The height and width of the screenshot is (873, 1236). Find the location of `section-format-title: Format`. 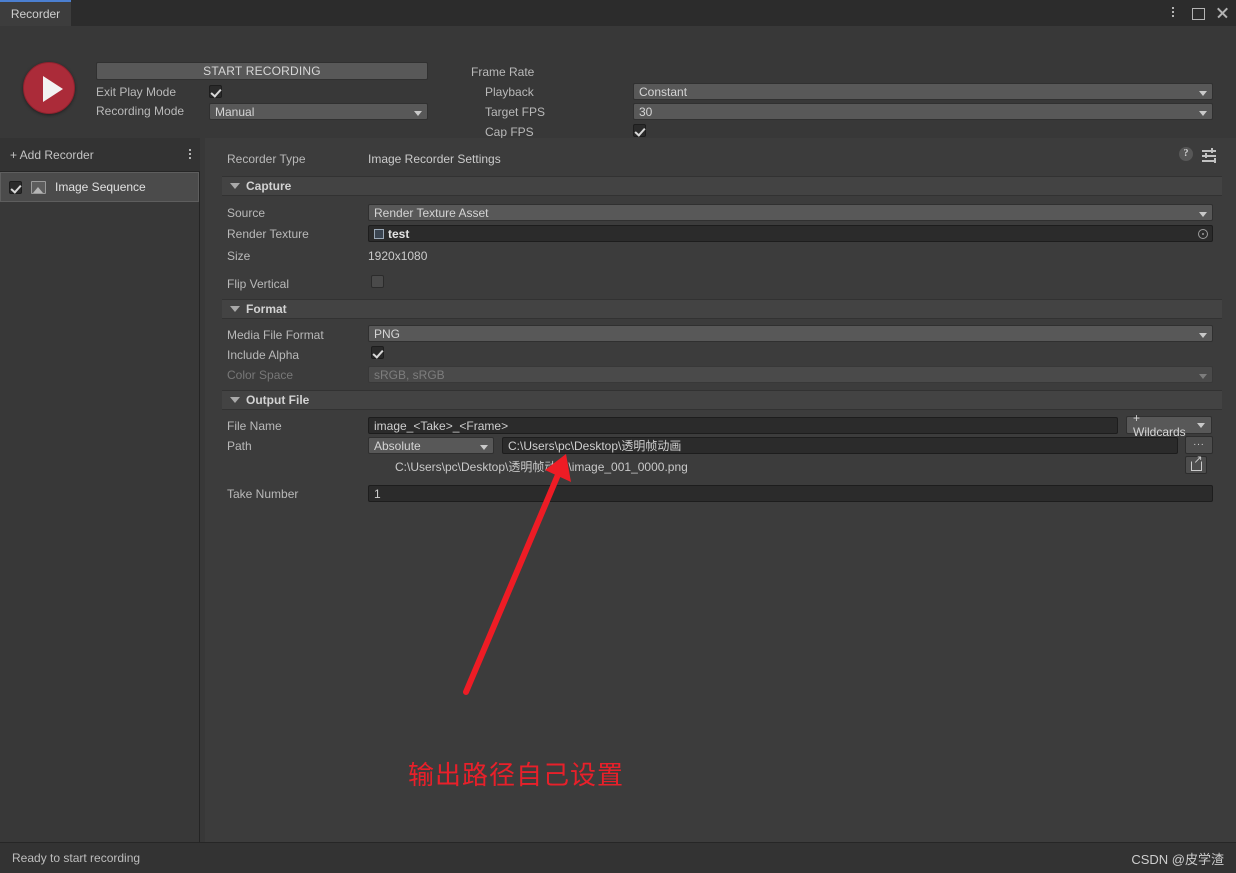

section-format-title: Format is located at coordinates (266, 309).